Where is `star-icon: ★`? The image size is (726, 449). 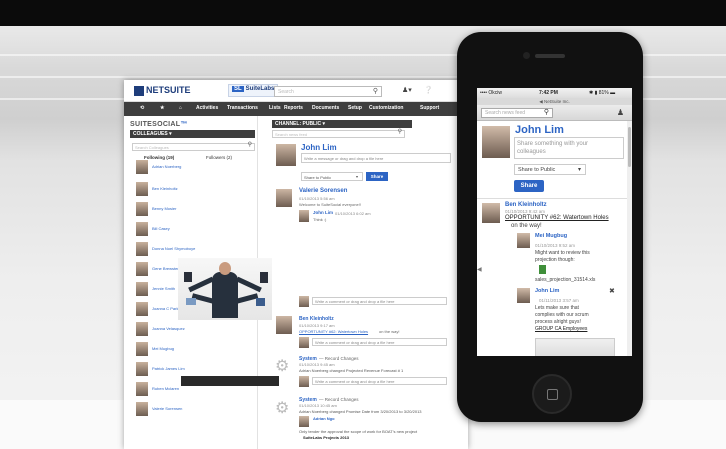 star-icon: ★ is located at coordinates (162, 108).